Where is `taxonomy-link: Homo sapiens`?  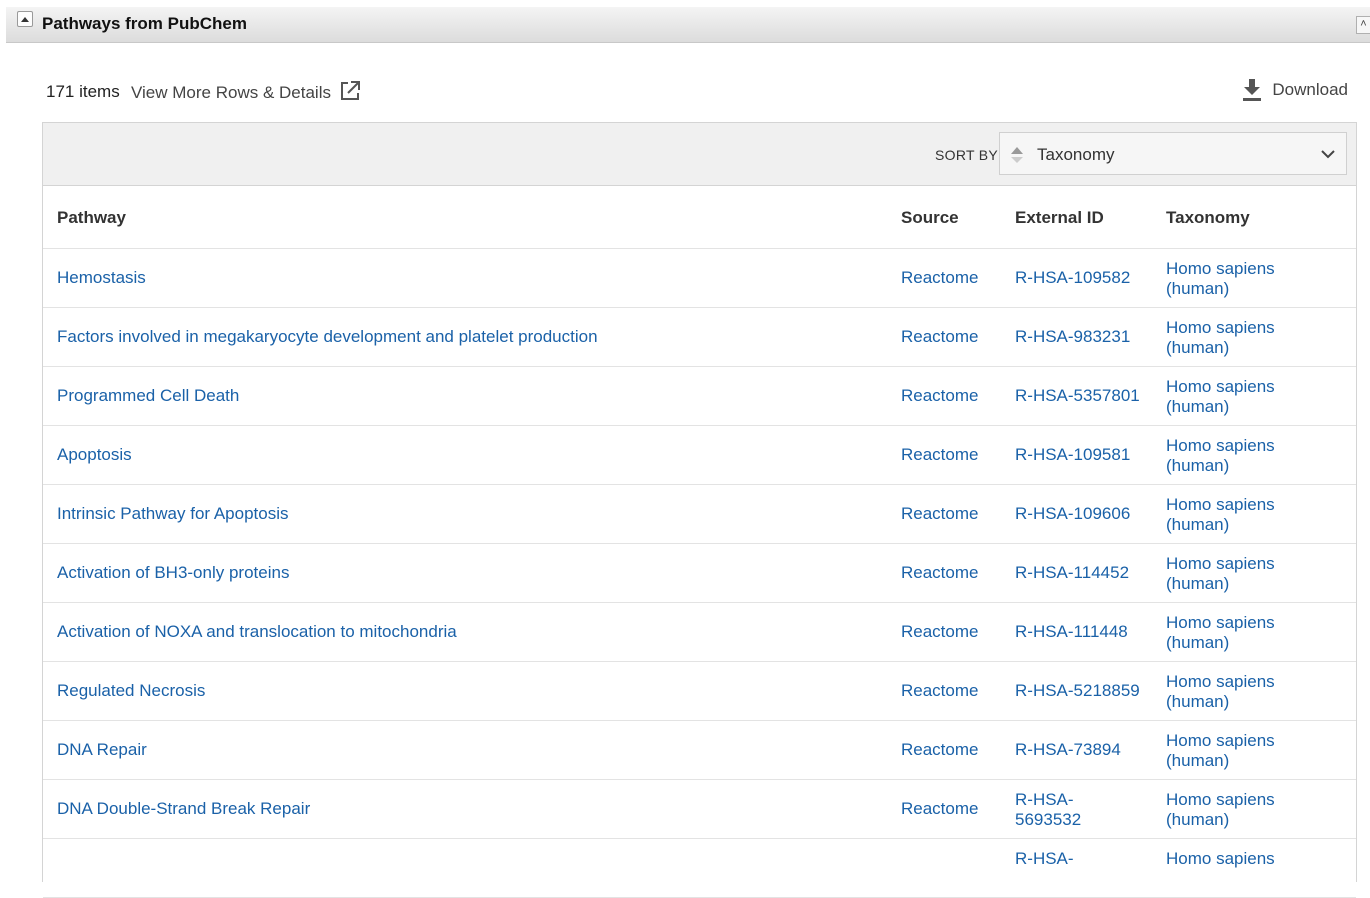
taxonomy-link: Homo sapiens is located at coordinates (1236, 859).